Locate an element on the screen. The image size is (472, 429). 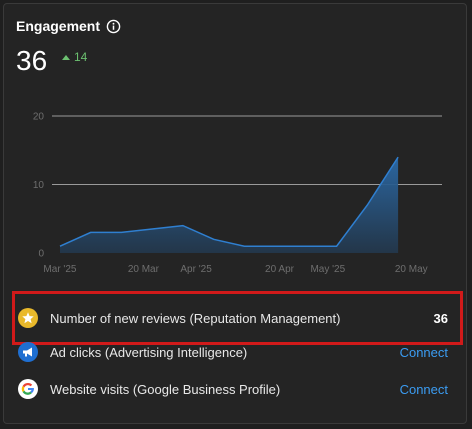
google-icon is located at coordinates (28, 389).